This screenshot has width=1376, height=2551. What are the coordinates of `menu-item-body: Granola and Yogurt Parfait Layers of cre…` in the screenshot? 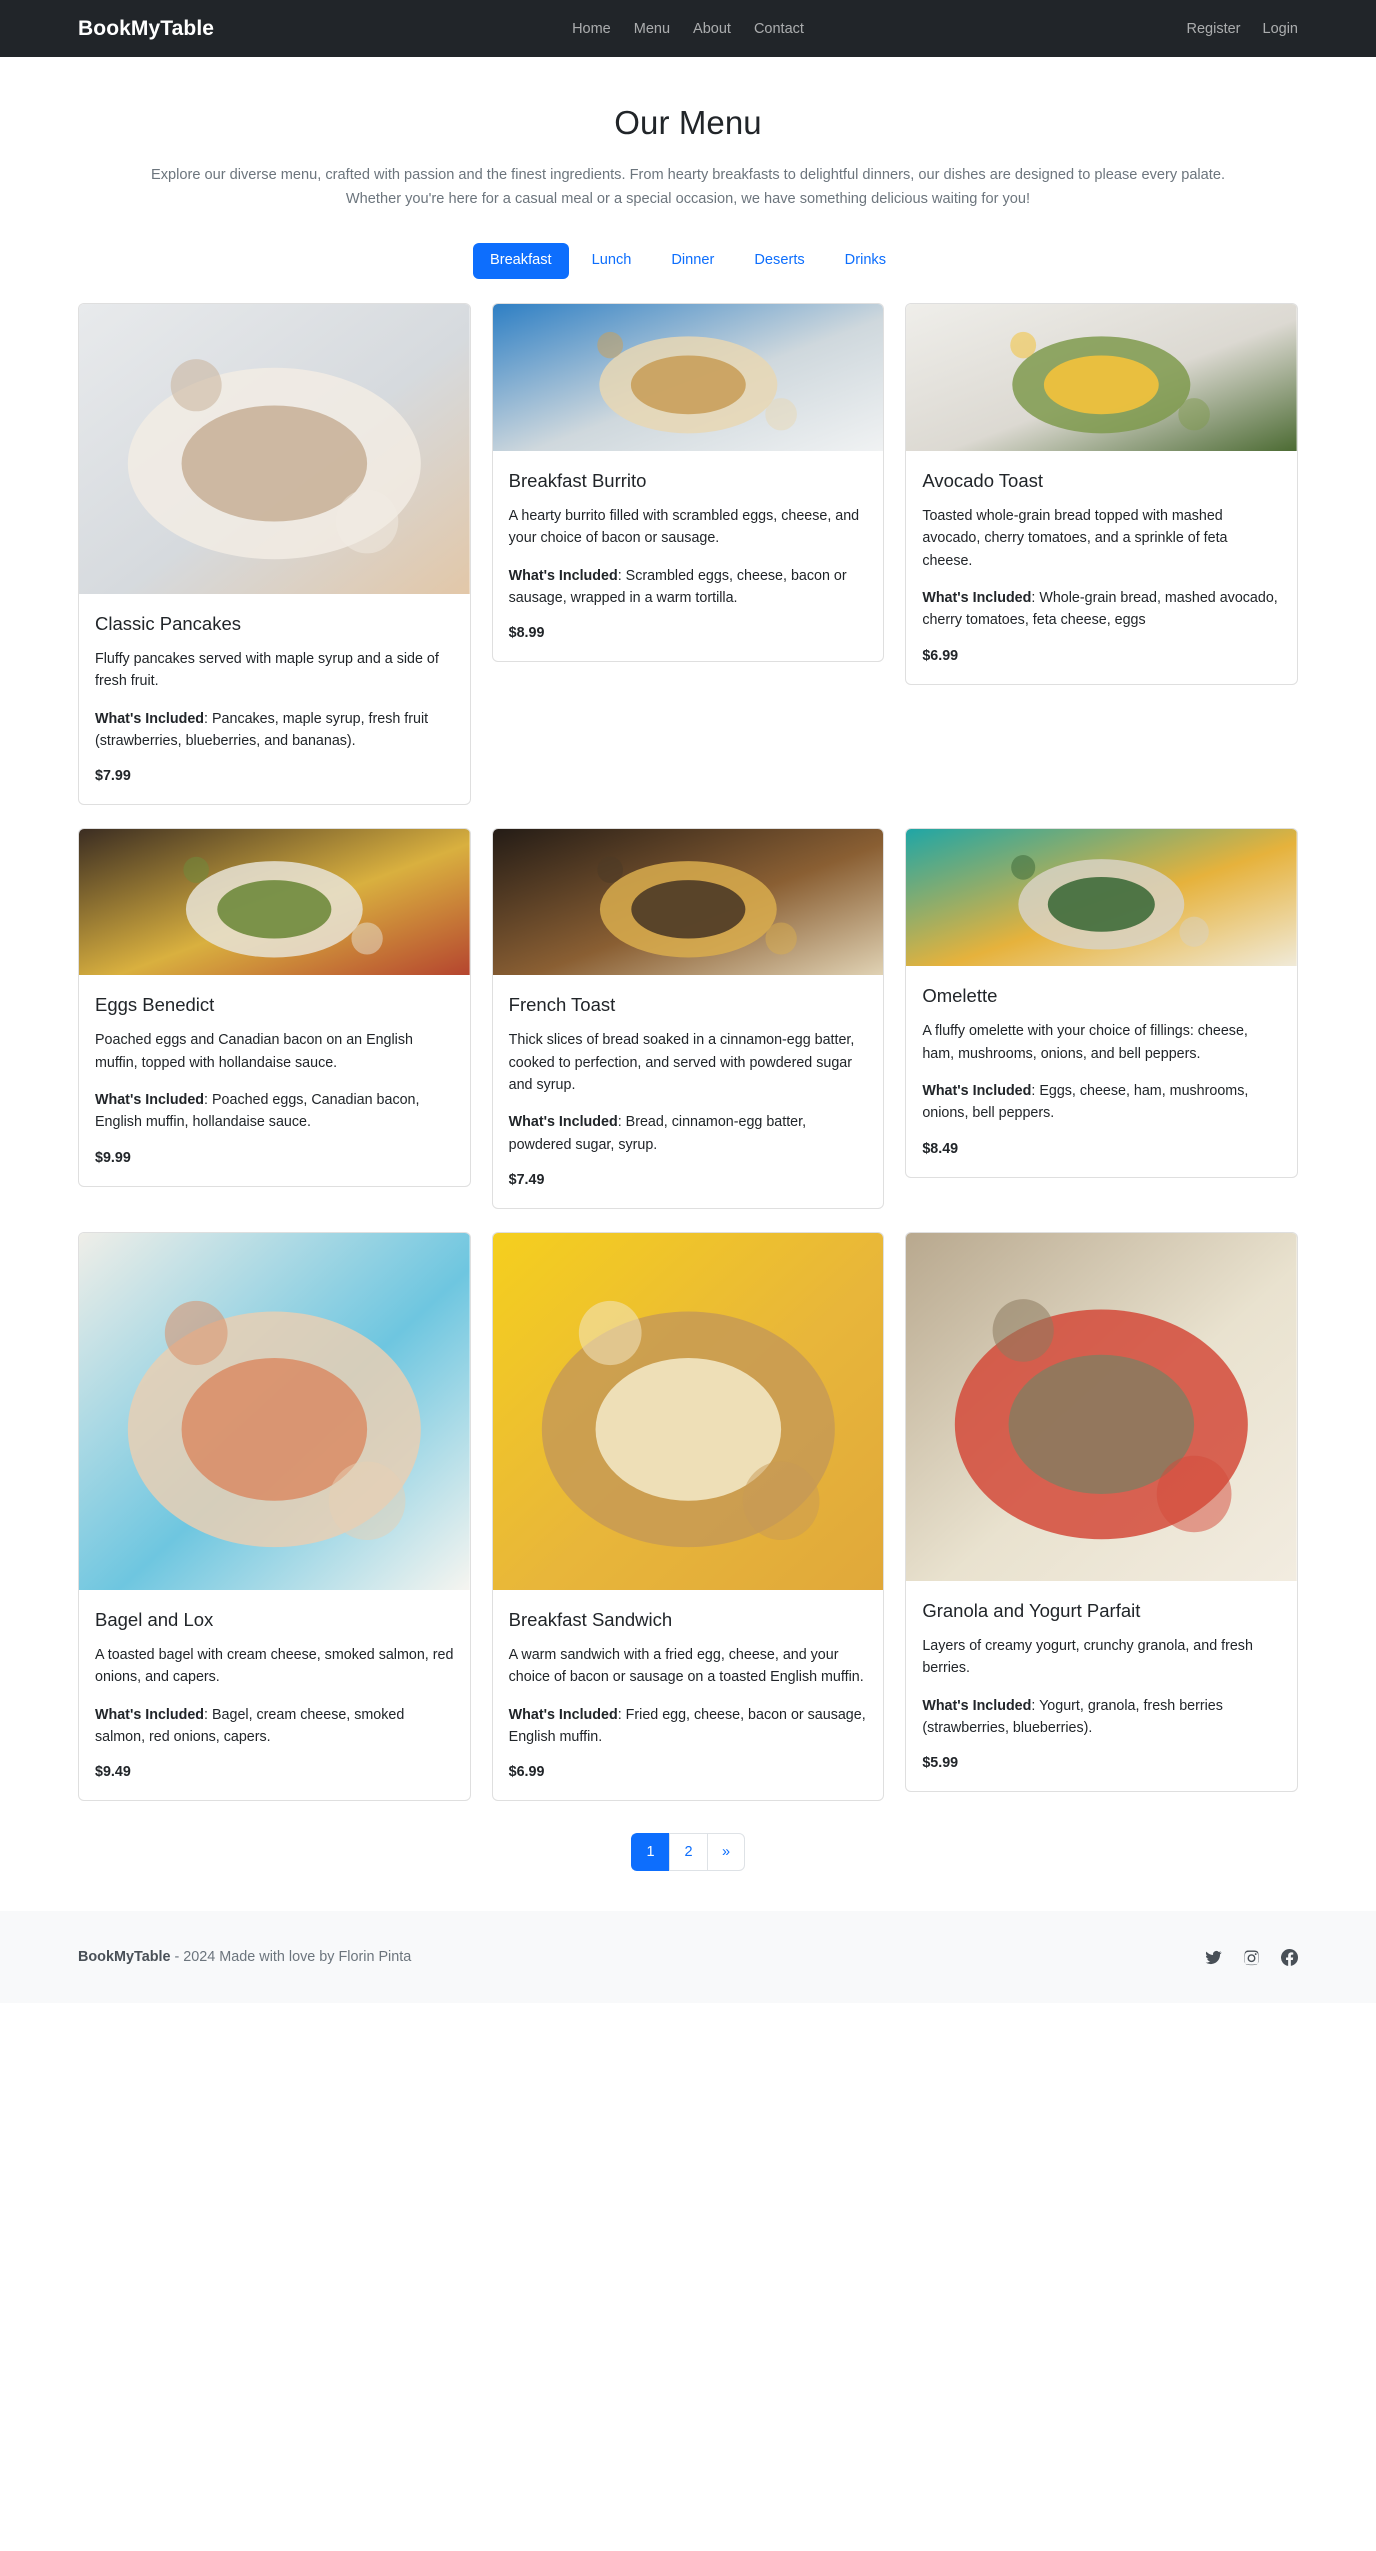 It's located at (1101, 1686).